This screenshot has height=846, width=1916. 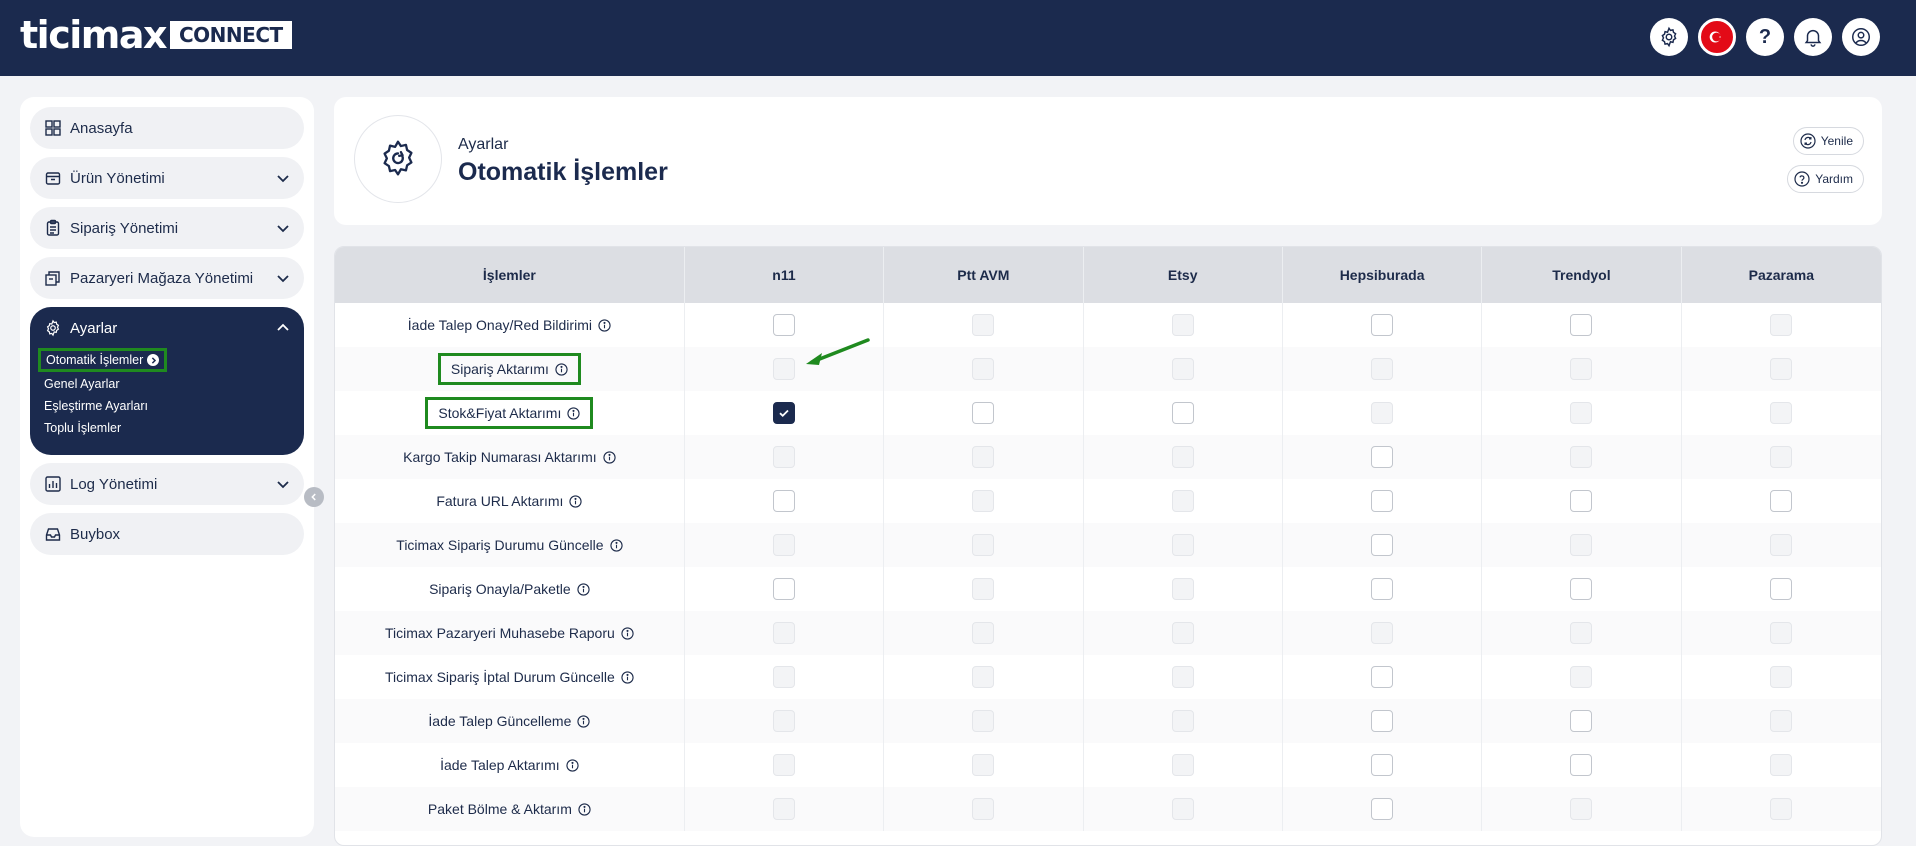 I want to click on help-icon: ?, so click(x=1765, y=37).